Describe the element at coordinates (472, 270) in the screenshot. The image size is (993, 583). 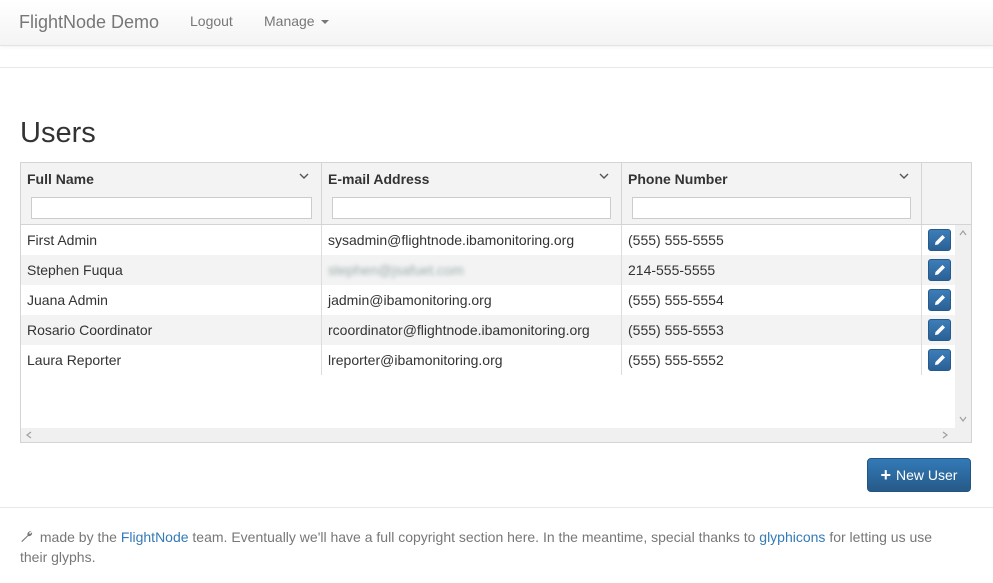
I see `cell-email: stephen@jsafuet.com` at that location.